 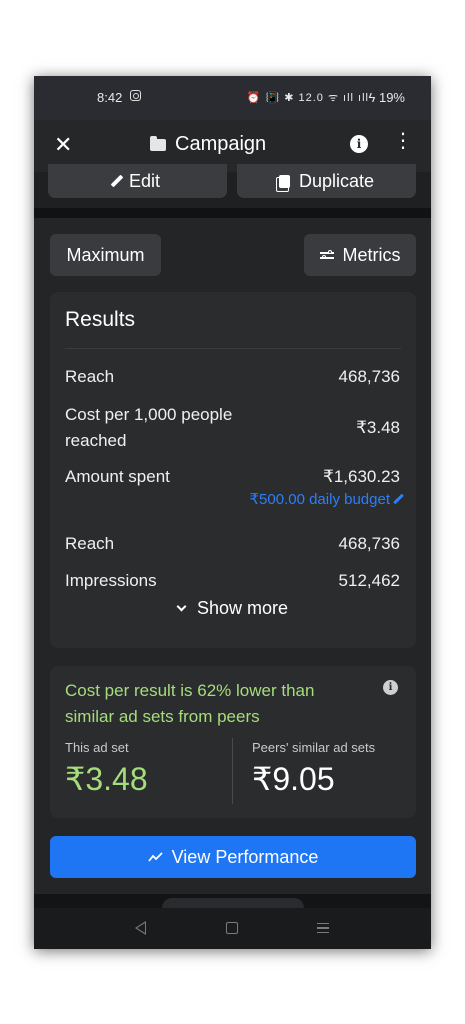 What do you see at coordinates (245, 856) in the screenshot?
I see `view-performance-label: View Performance` at bounding box center [245, 856].